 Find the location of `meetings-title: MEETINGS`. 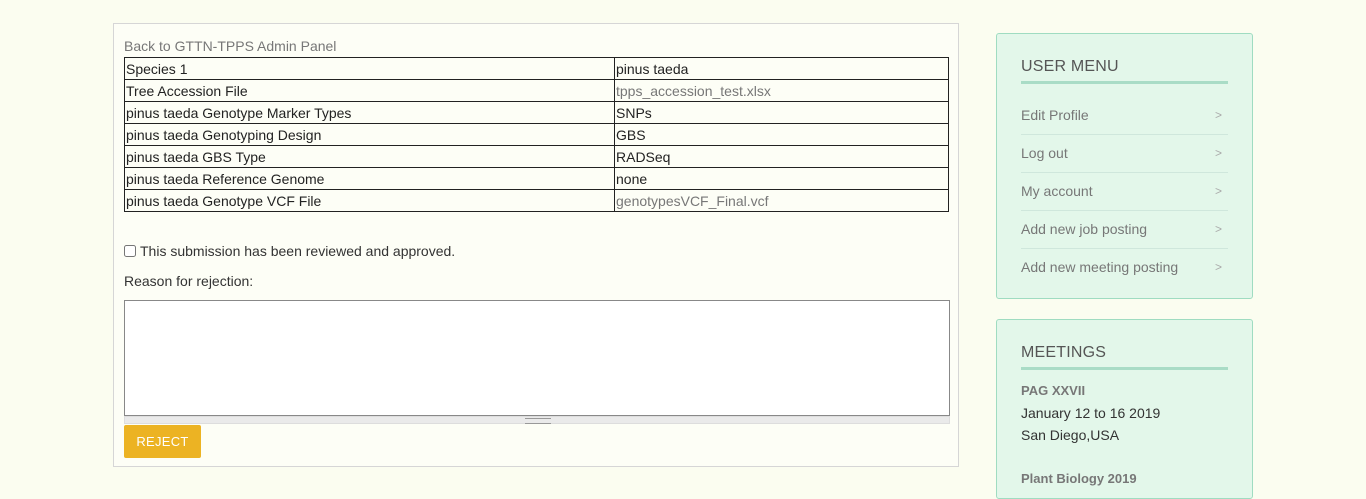

meetings-title: MEETINGS is located at coordinates (1064, 352).